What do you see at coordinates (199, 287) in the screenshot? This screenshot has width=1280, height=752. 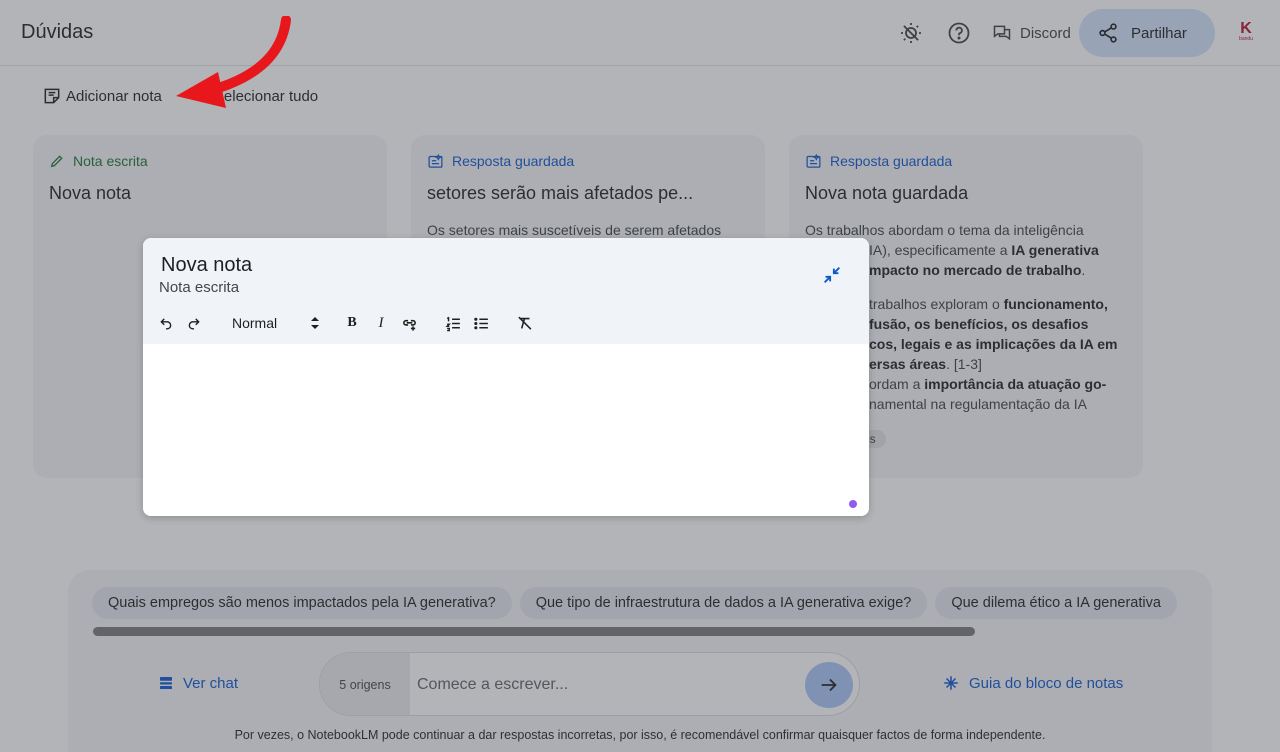 I see `editor-subtitle: Nota escrita` at bounding box center [199, 287].